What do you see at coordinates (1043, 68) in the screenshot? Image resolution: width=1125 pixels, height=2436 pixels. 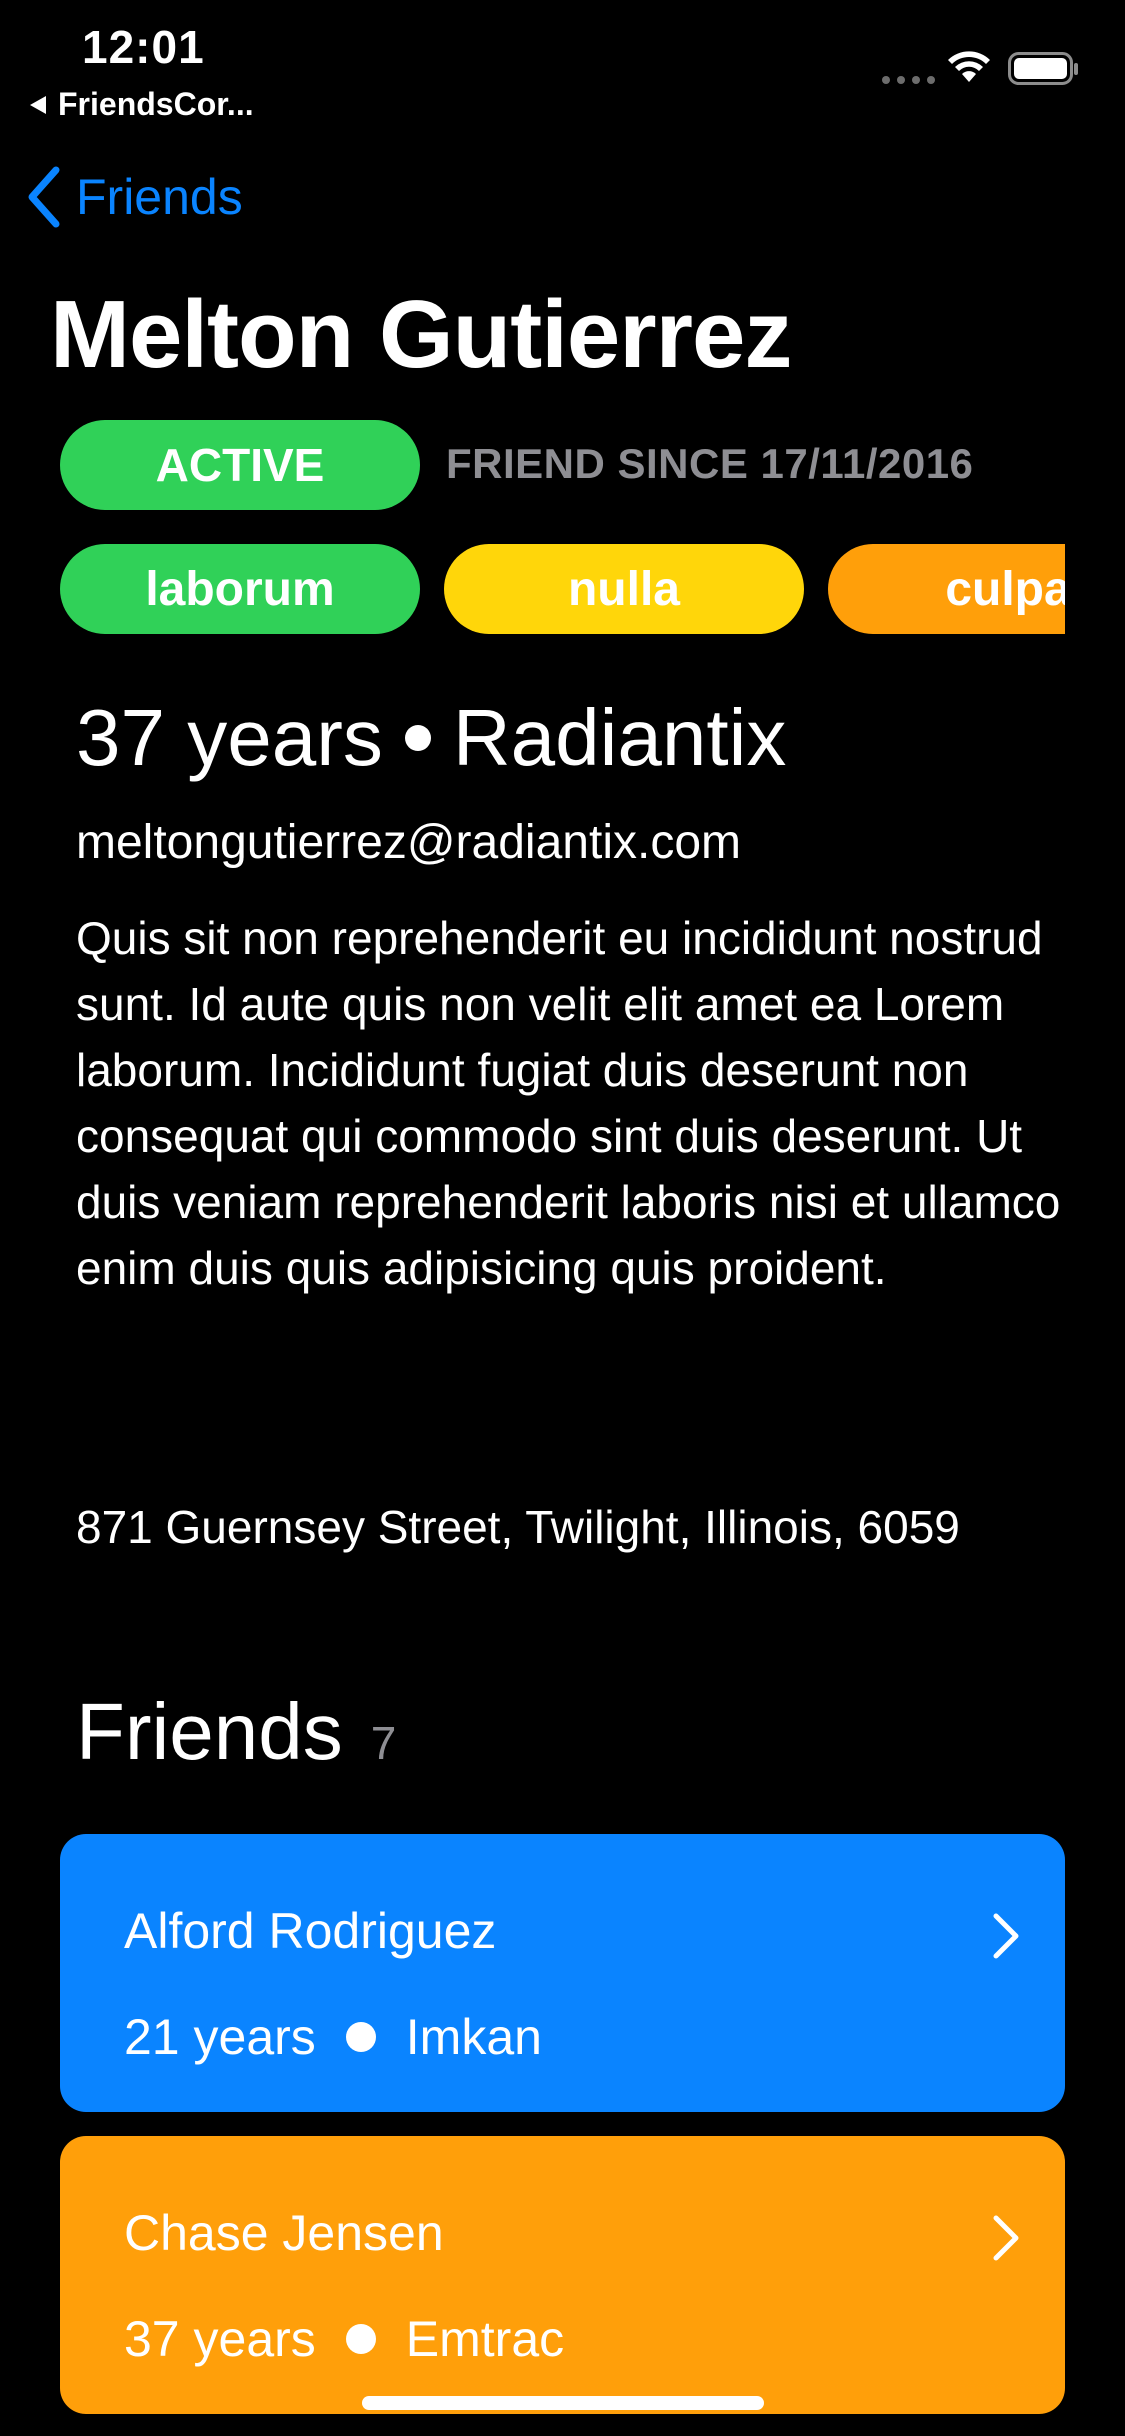 I see `battery-icon` at bounding box center [1043, 68].